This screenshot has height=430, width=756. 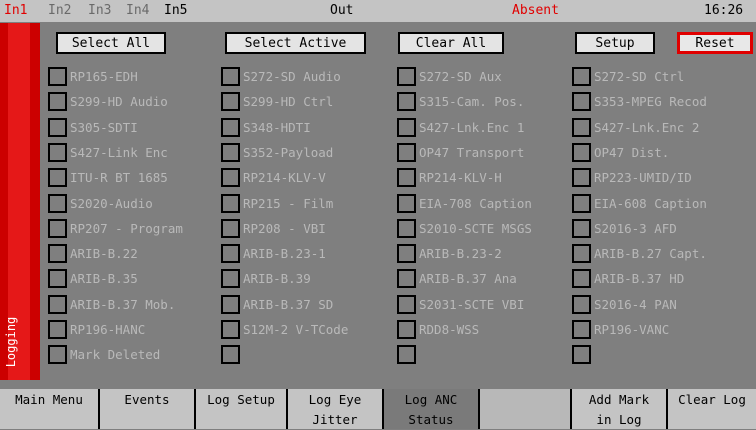 I want to click on tab-main-menu: Main Menu, so click(x=50, y=409).